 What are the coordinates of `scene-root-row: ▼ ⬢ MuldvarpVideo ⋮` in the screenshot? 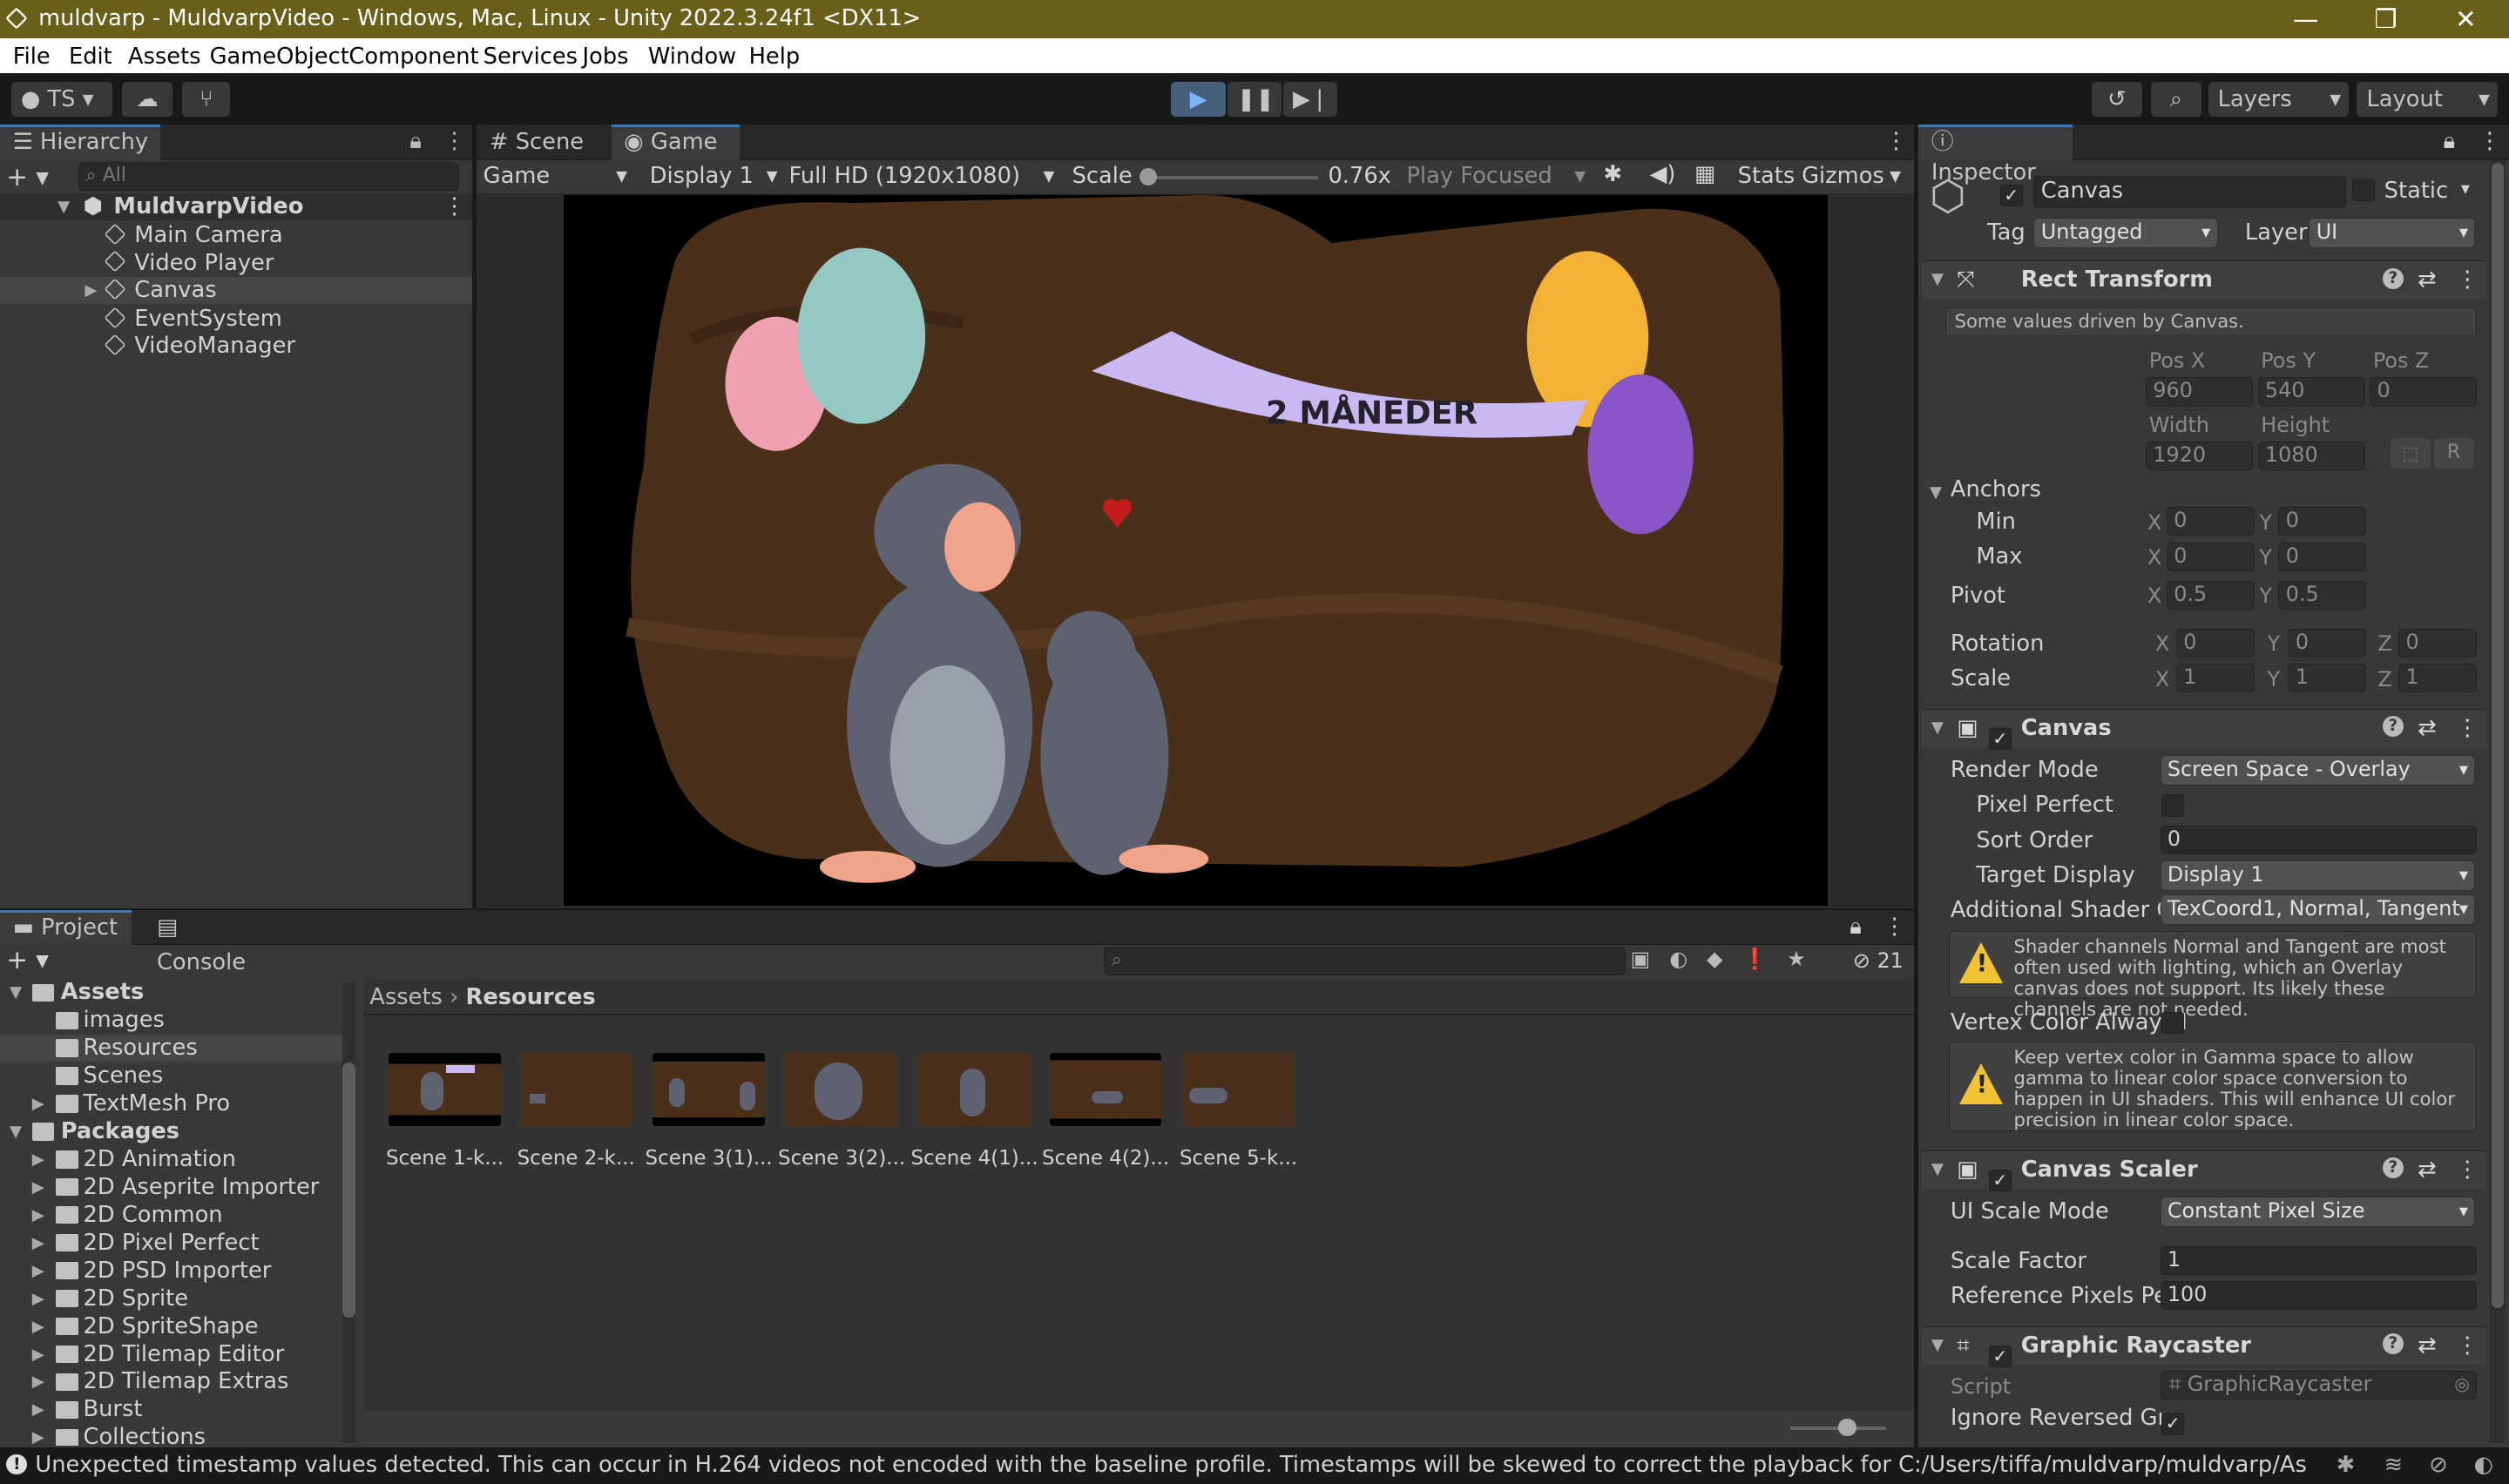 It's located at (236, 207).